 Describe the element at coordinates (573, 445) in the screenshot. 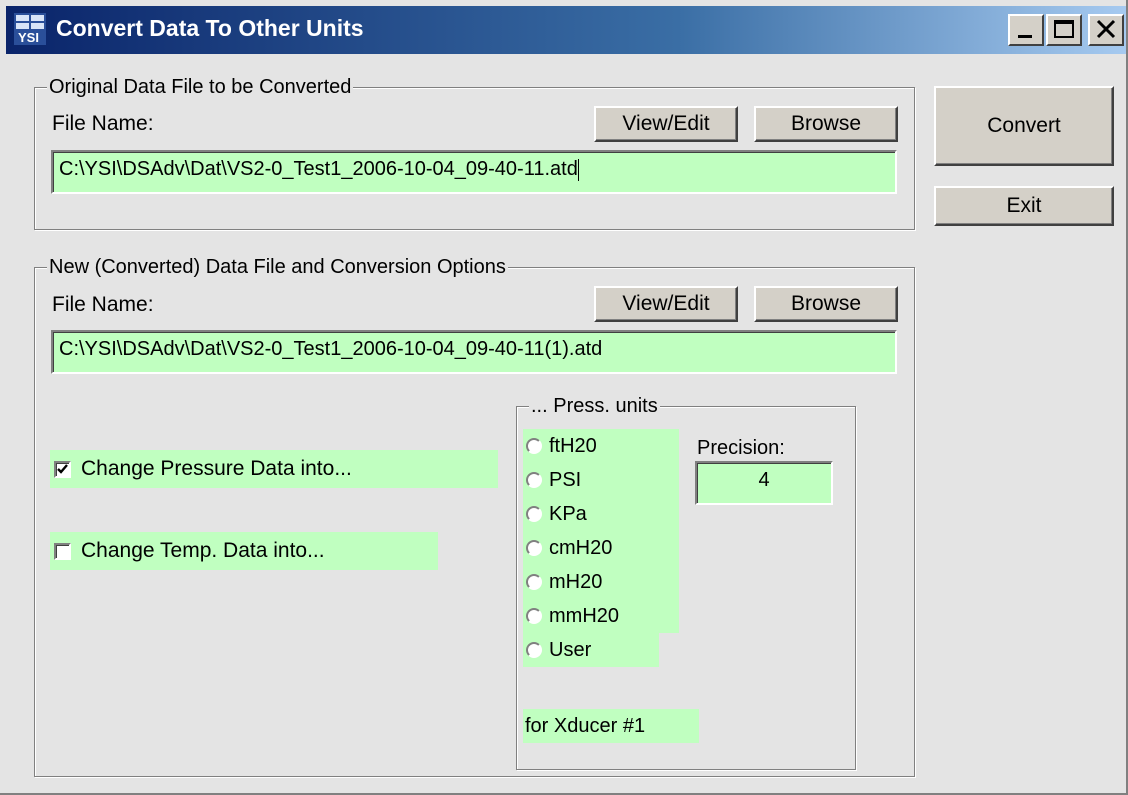

I see `unit-label-fth20: ftH20` at that location.